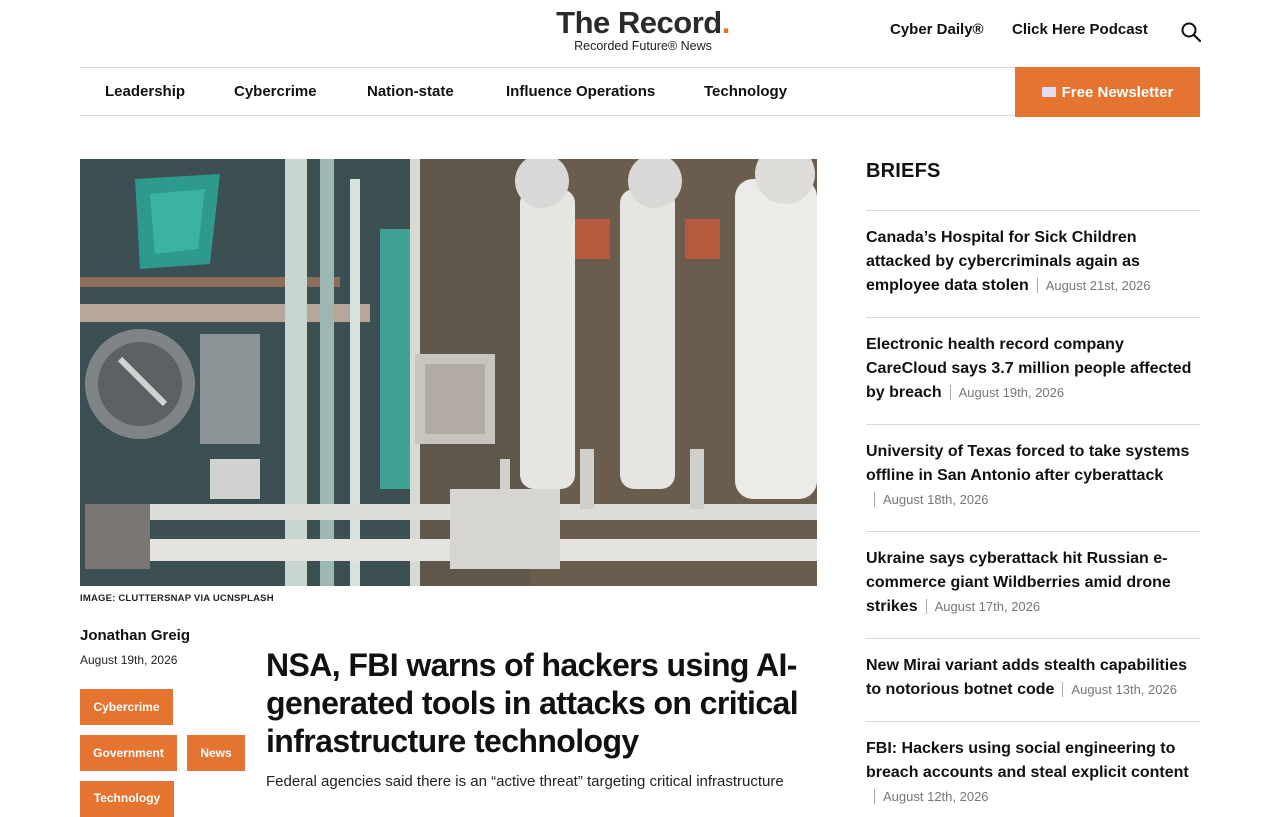 Image resolution: width=1280 pixels, height=817 pixels. What do you see at coordinates (903, 171) in the screenshot?
I see `briefs-heading: BRIEFS` at bounding box center [903, 171].